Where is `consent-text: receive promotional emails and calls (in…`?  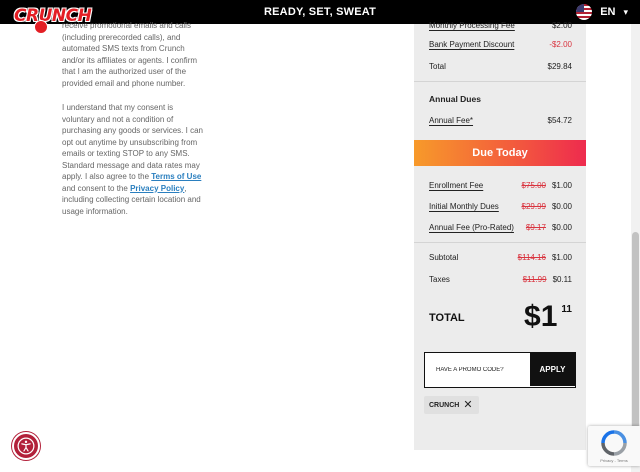 consent-text: receive promotional emails and calls (in… is located at coordinates (134, 123).